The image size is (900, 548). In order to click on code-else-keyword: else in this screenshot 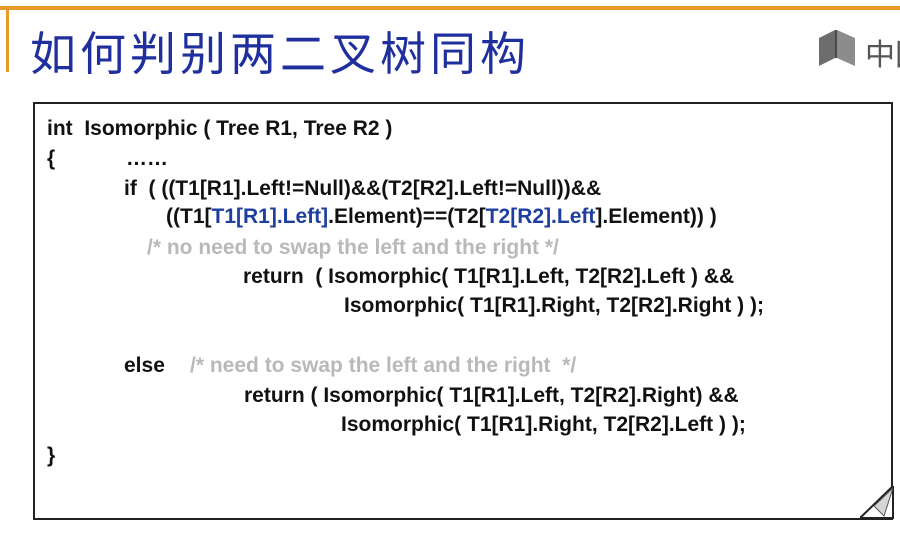, I will do `click(144, 365)`.